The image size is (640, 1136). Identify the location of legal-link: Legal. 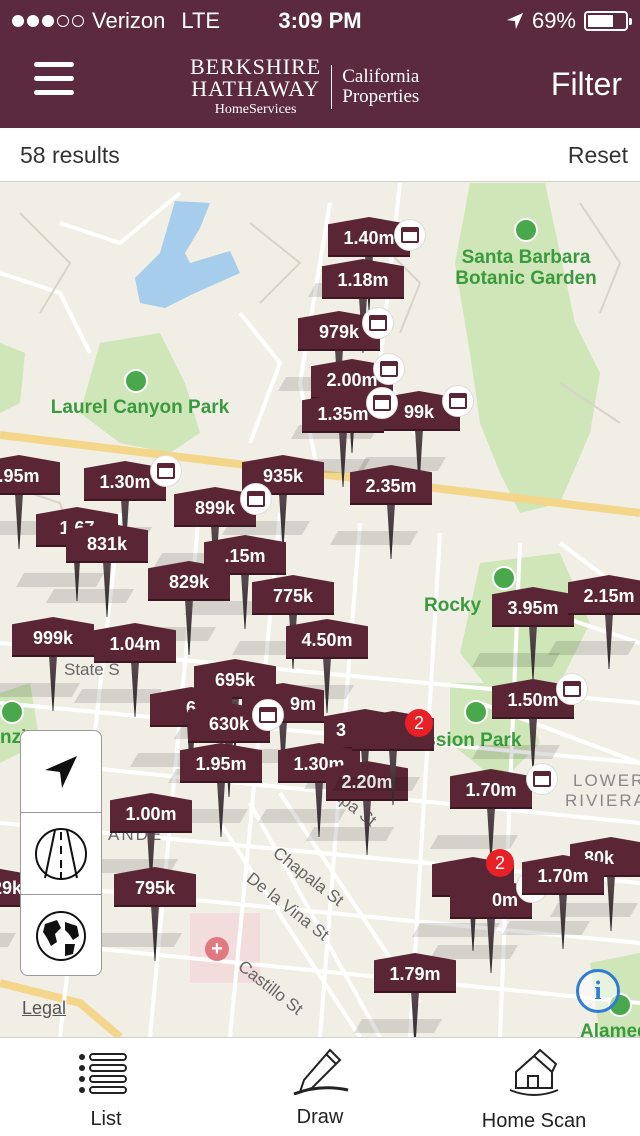
(44, 1008).